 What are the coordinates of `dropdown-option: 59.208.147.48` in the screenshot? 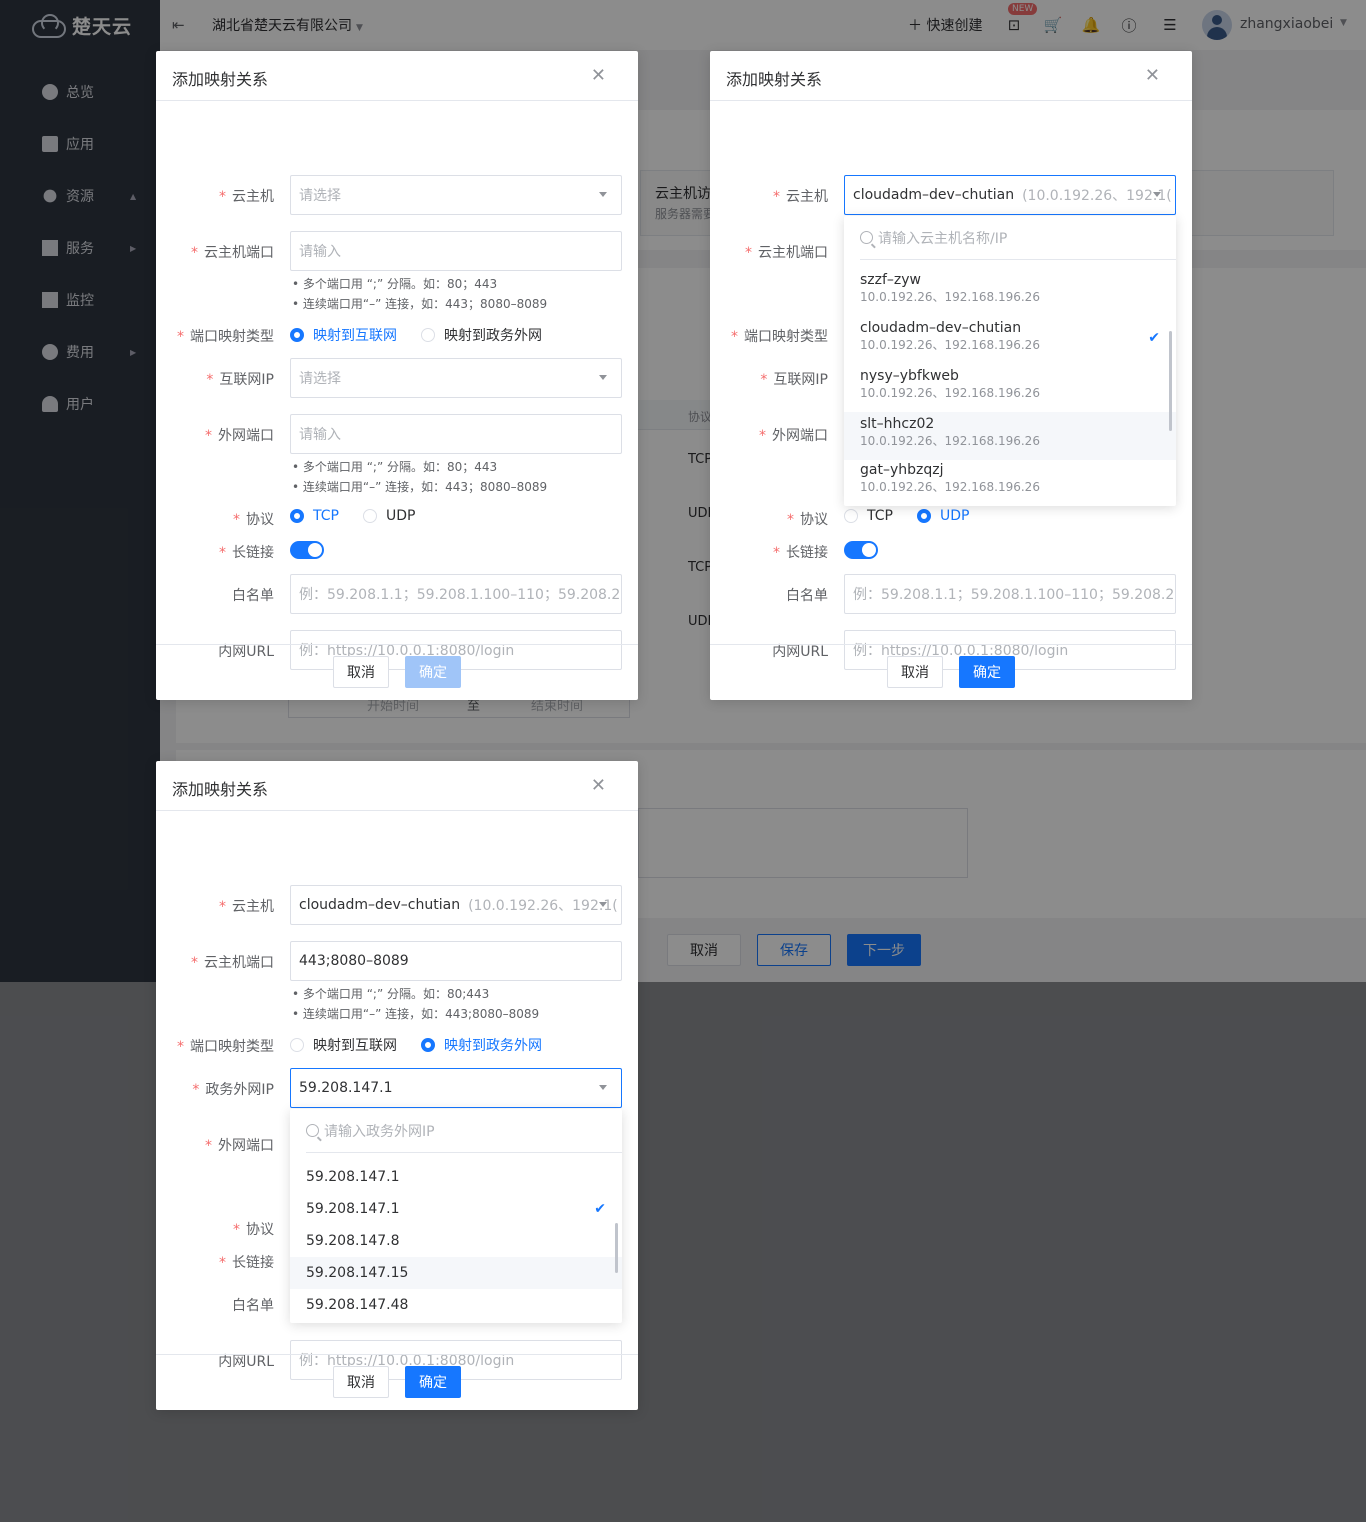 It's located at (456, 1305).